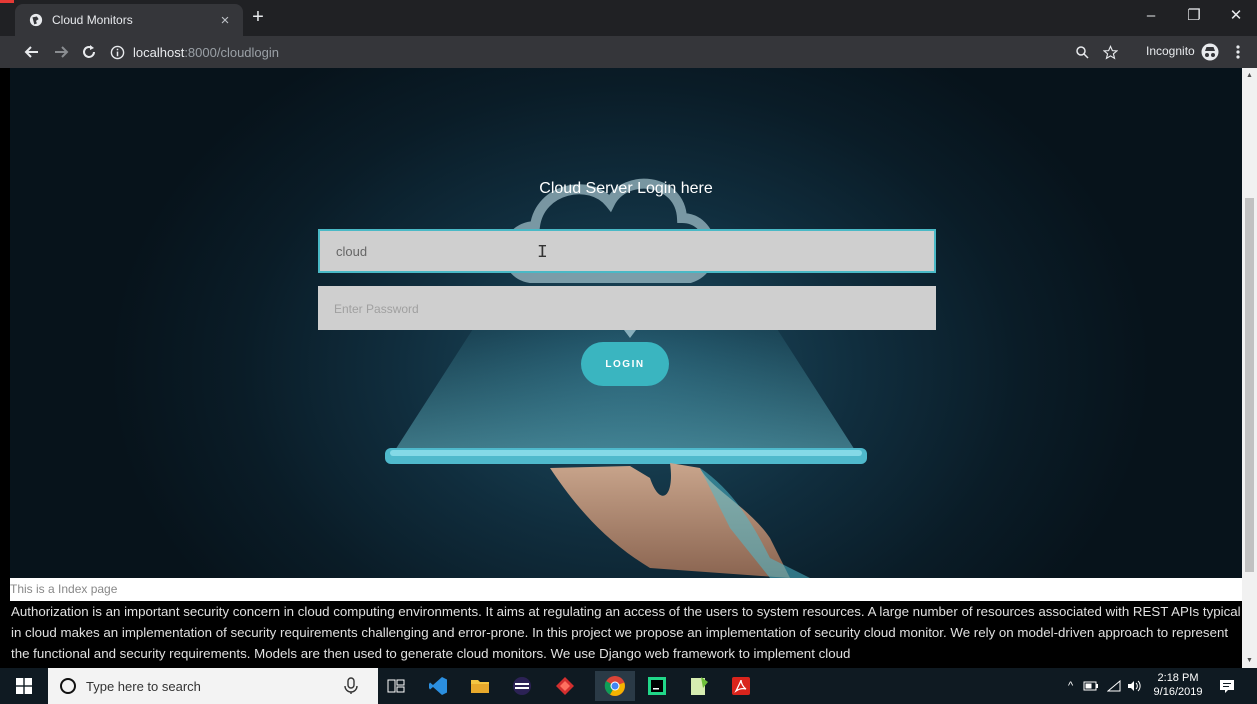 The image size is (1257, 704). I want to click on notification-icon, so click(1227, 686).